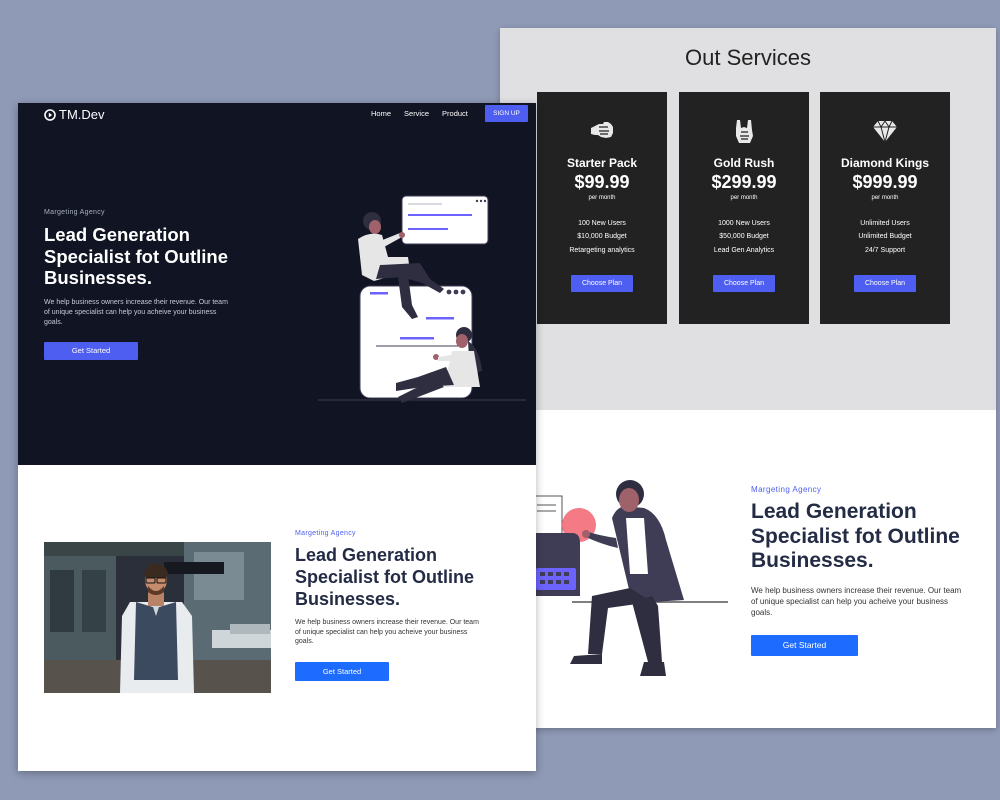  Describe the element at coordinates (885, 236) in the screenshot. I see `plan-feature: Unlimited Budget` at that location.